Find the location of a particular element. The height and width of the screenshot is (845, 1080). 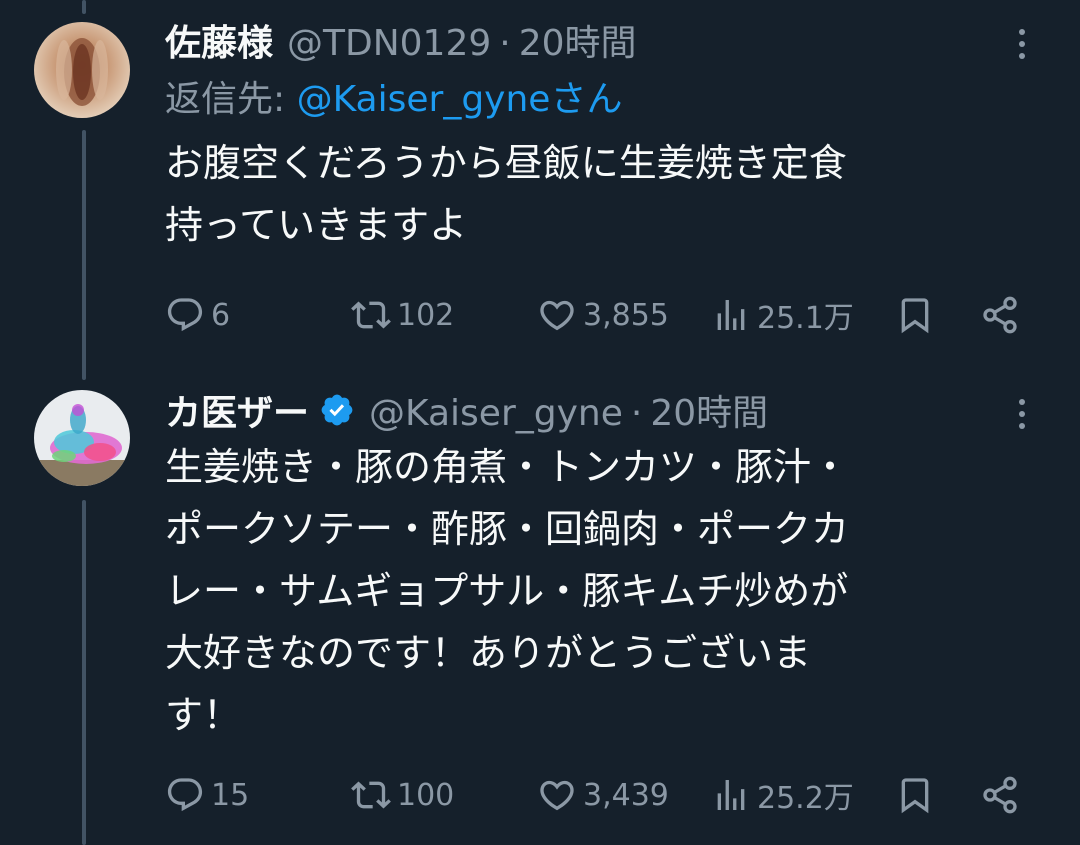

tweet-text-line: お腹空くだろうから昼飯に生姜焼き定食 is located at coordinates (506, 163).